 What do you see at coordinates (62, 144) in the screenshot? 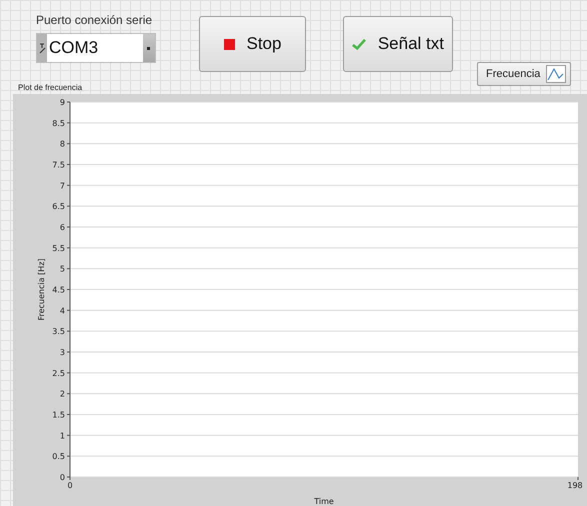
I see `y-tick-label: 8` at bounding box center [62, 144].